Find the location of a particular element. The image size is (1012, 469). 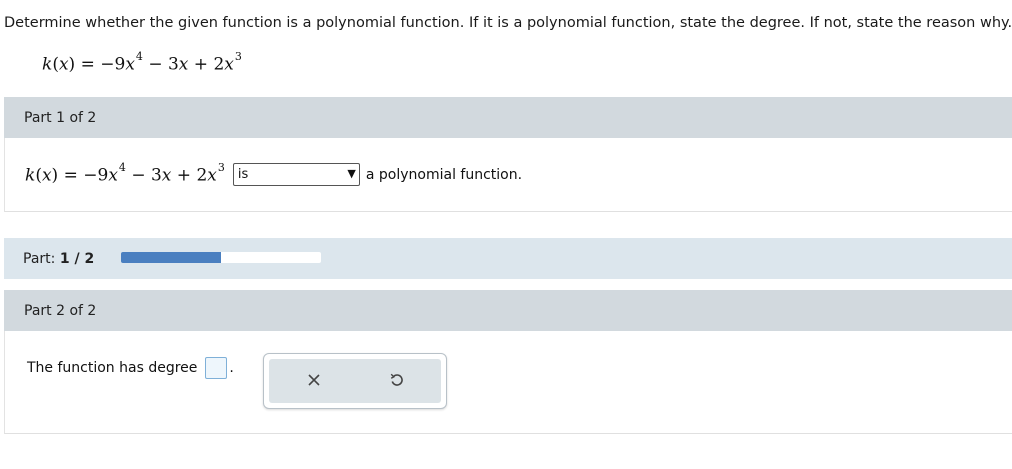

degree-prompt-text: The function has degree is located at coordinates (112, 368).